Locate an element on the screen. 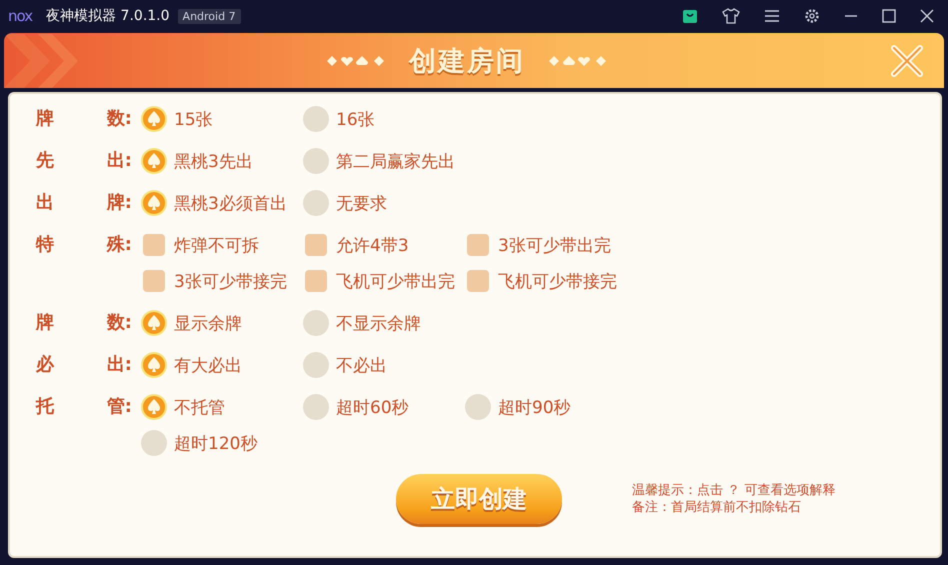 This screenshot has height=565, width=948. create-button: 立即创建 is located at coordinates (479, 499).